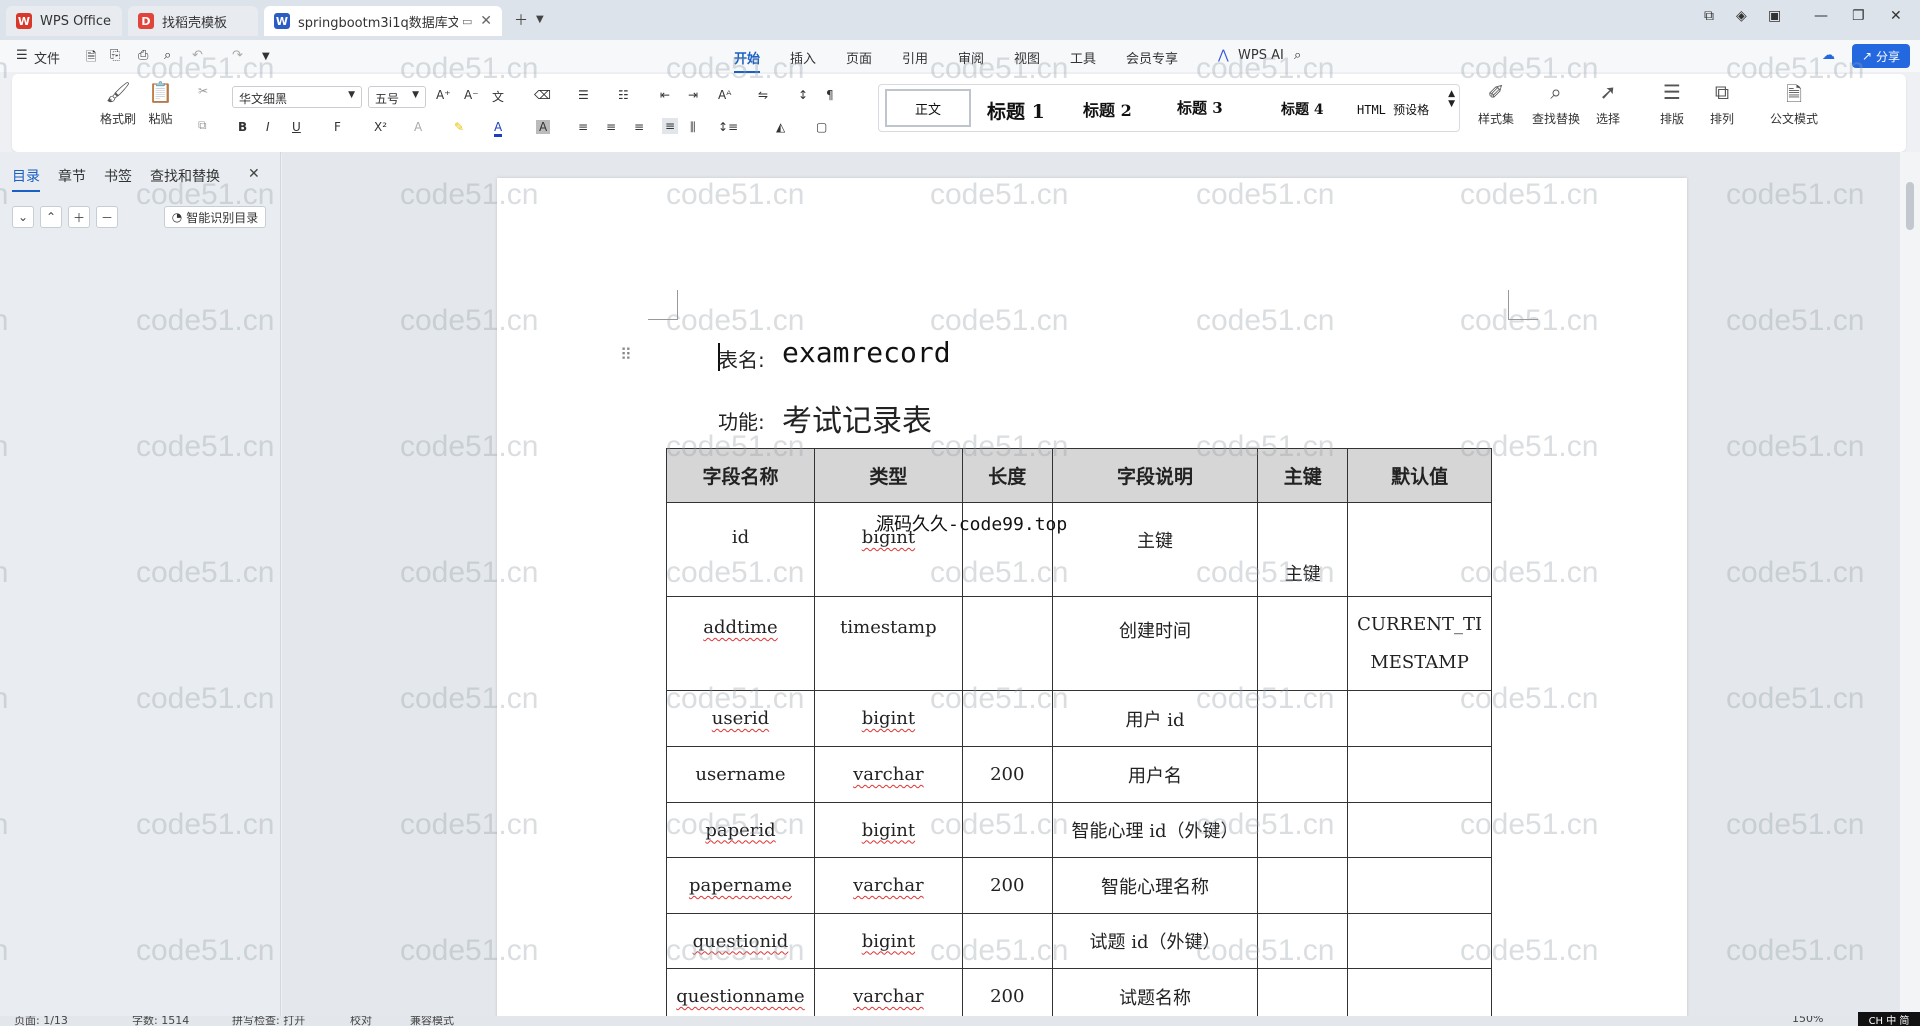 The width and height of the screenshot is (1920, 1026). Describe the element at coordinates (1297, 55) in the screenshot. I see `search-icon: ⌕` at that location.